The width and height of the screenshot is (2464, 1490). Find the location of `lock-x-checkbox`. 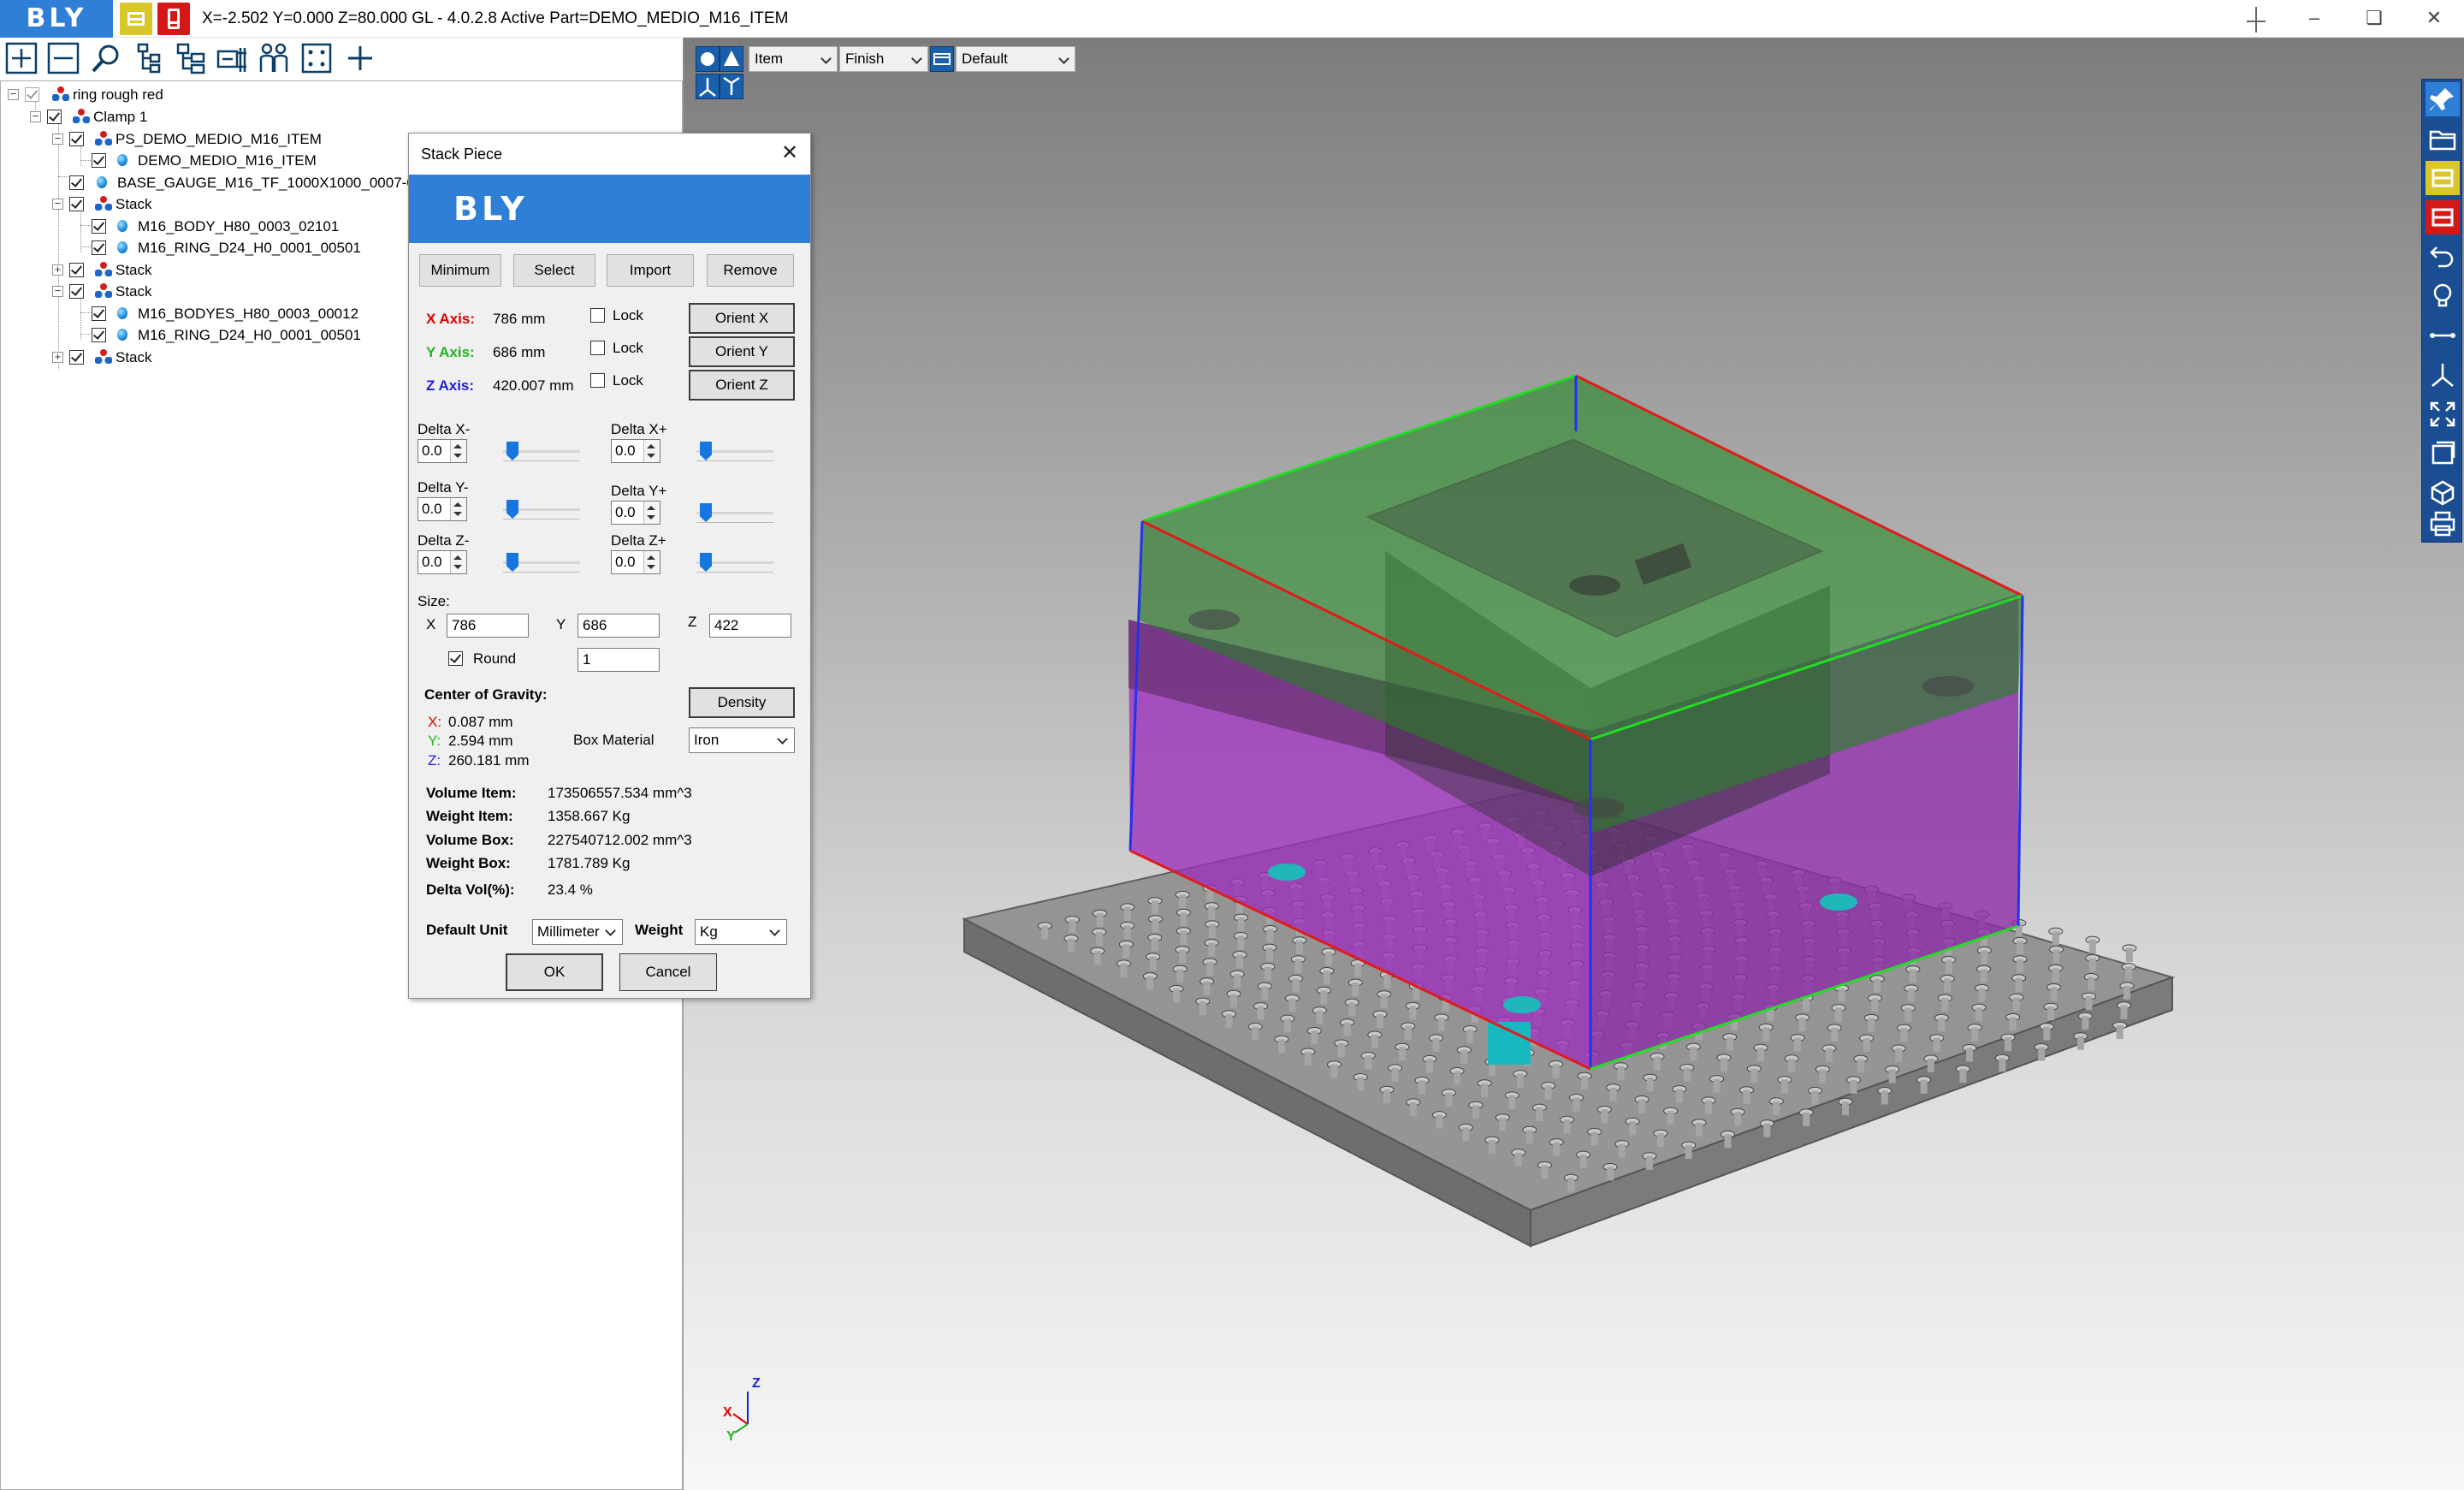

lock-x-checkbox is located at coordinates (597, 315).